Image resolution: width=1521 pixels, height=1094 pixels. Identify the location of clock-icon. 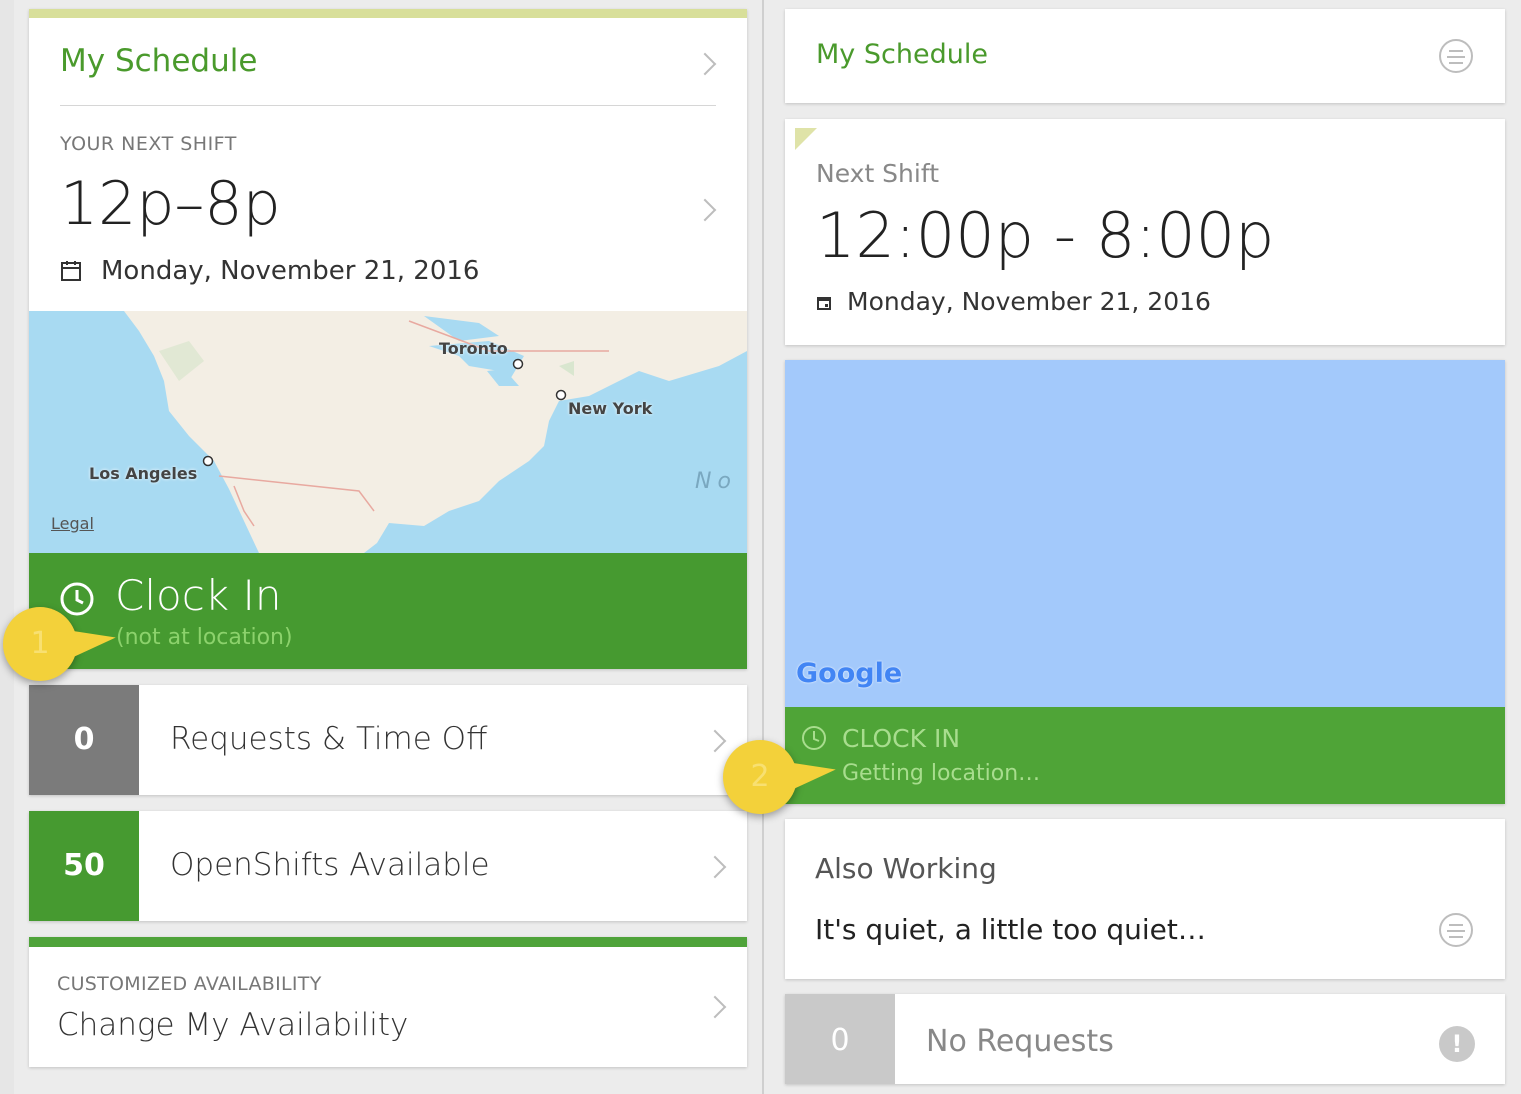
(814, 738).